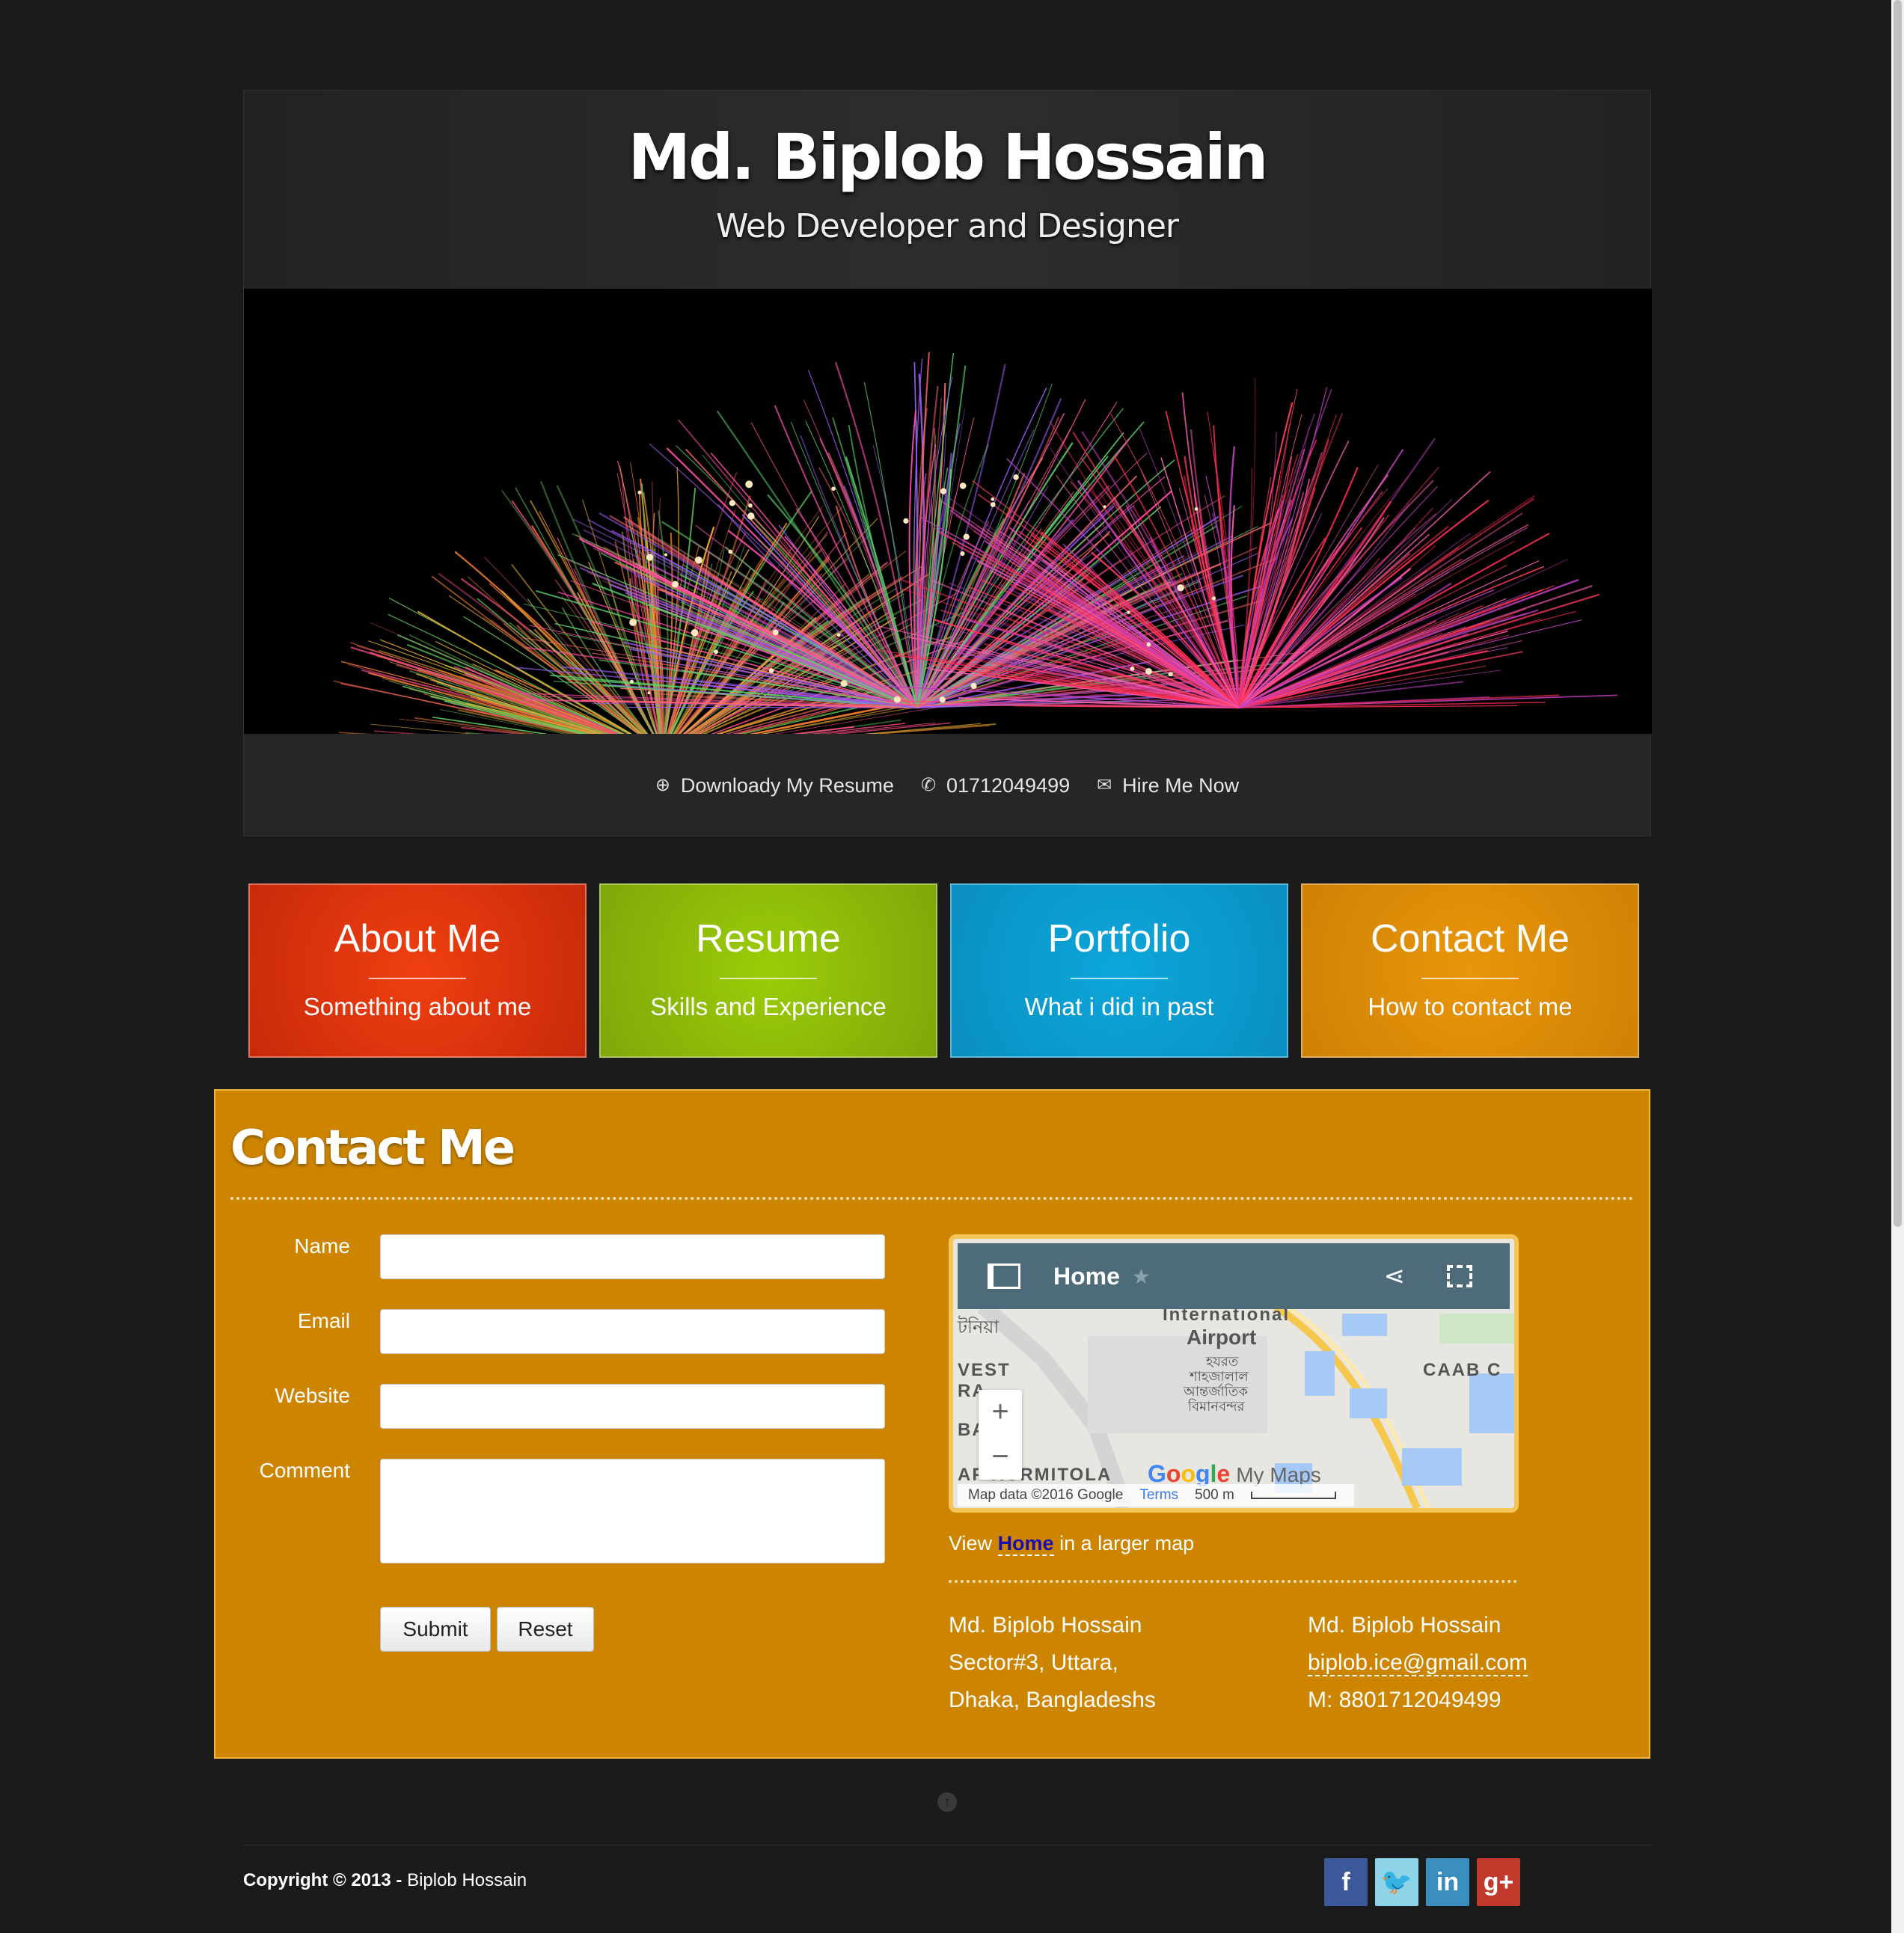  I want to click on tile-about-me: About Me Something about me, so click(417, 970).